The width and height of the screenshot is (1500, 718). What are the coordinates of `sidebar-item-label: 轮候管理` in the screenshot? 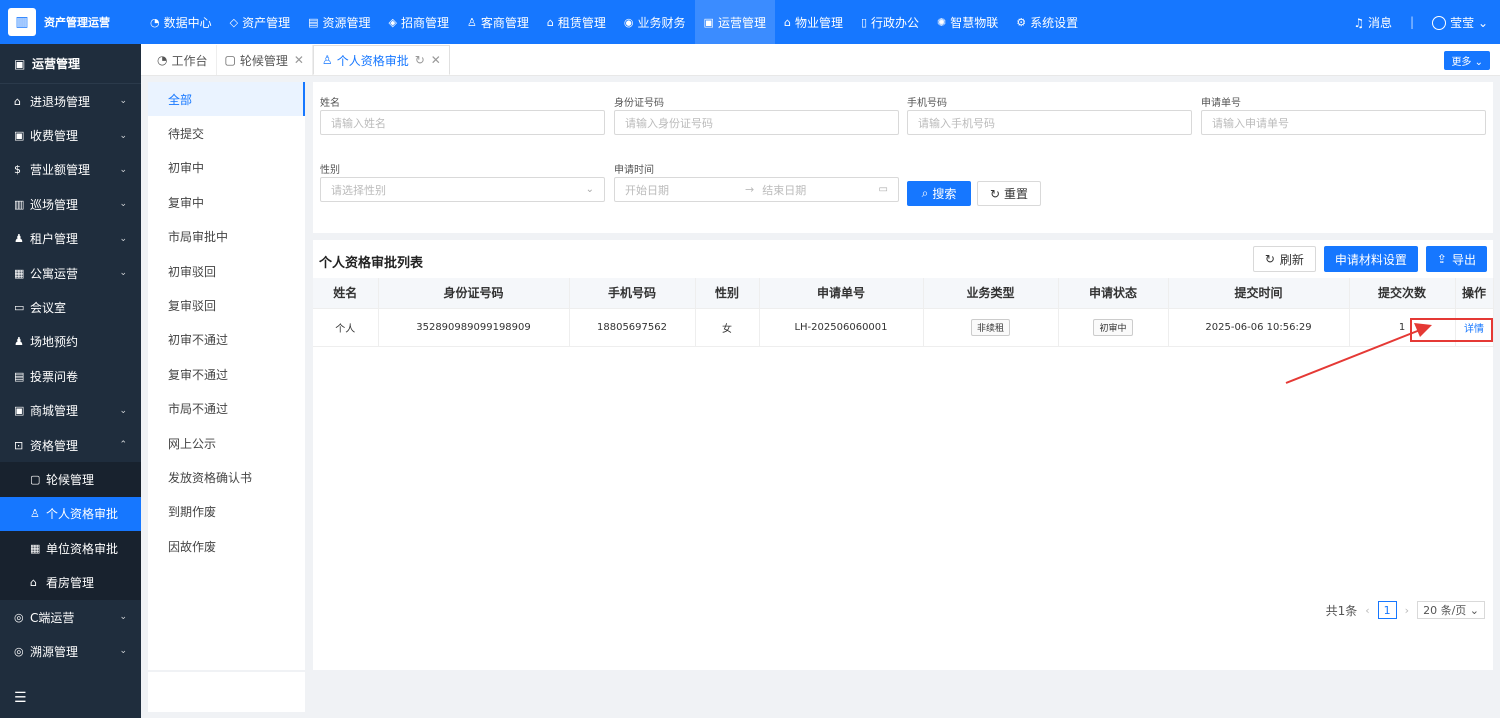 It's located at (70, 479).